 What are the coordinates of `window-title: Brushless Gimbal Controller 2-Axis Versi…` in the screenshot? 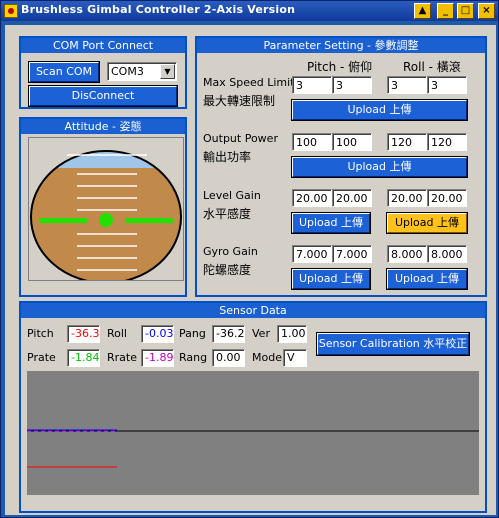 It's located at (158, 9).